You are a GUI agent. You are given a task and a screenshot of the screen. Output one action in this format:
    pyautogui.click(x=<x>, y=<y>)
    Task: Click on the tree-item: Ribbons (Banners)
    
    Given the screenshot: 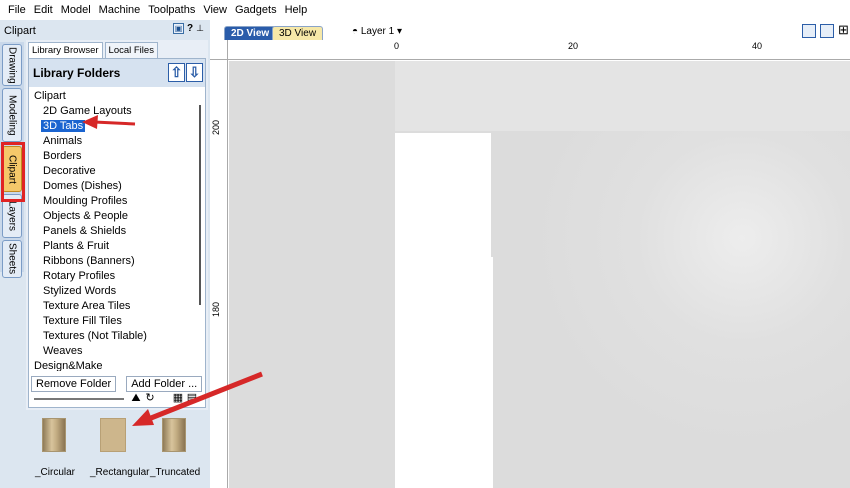 What is the action you would take?
    pyautogui.click(x=117, y=261)
    